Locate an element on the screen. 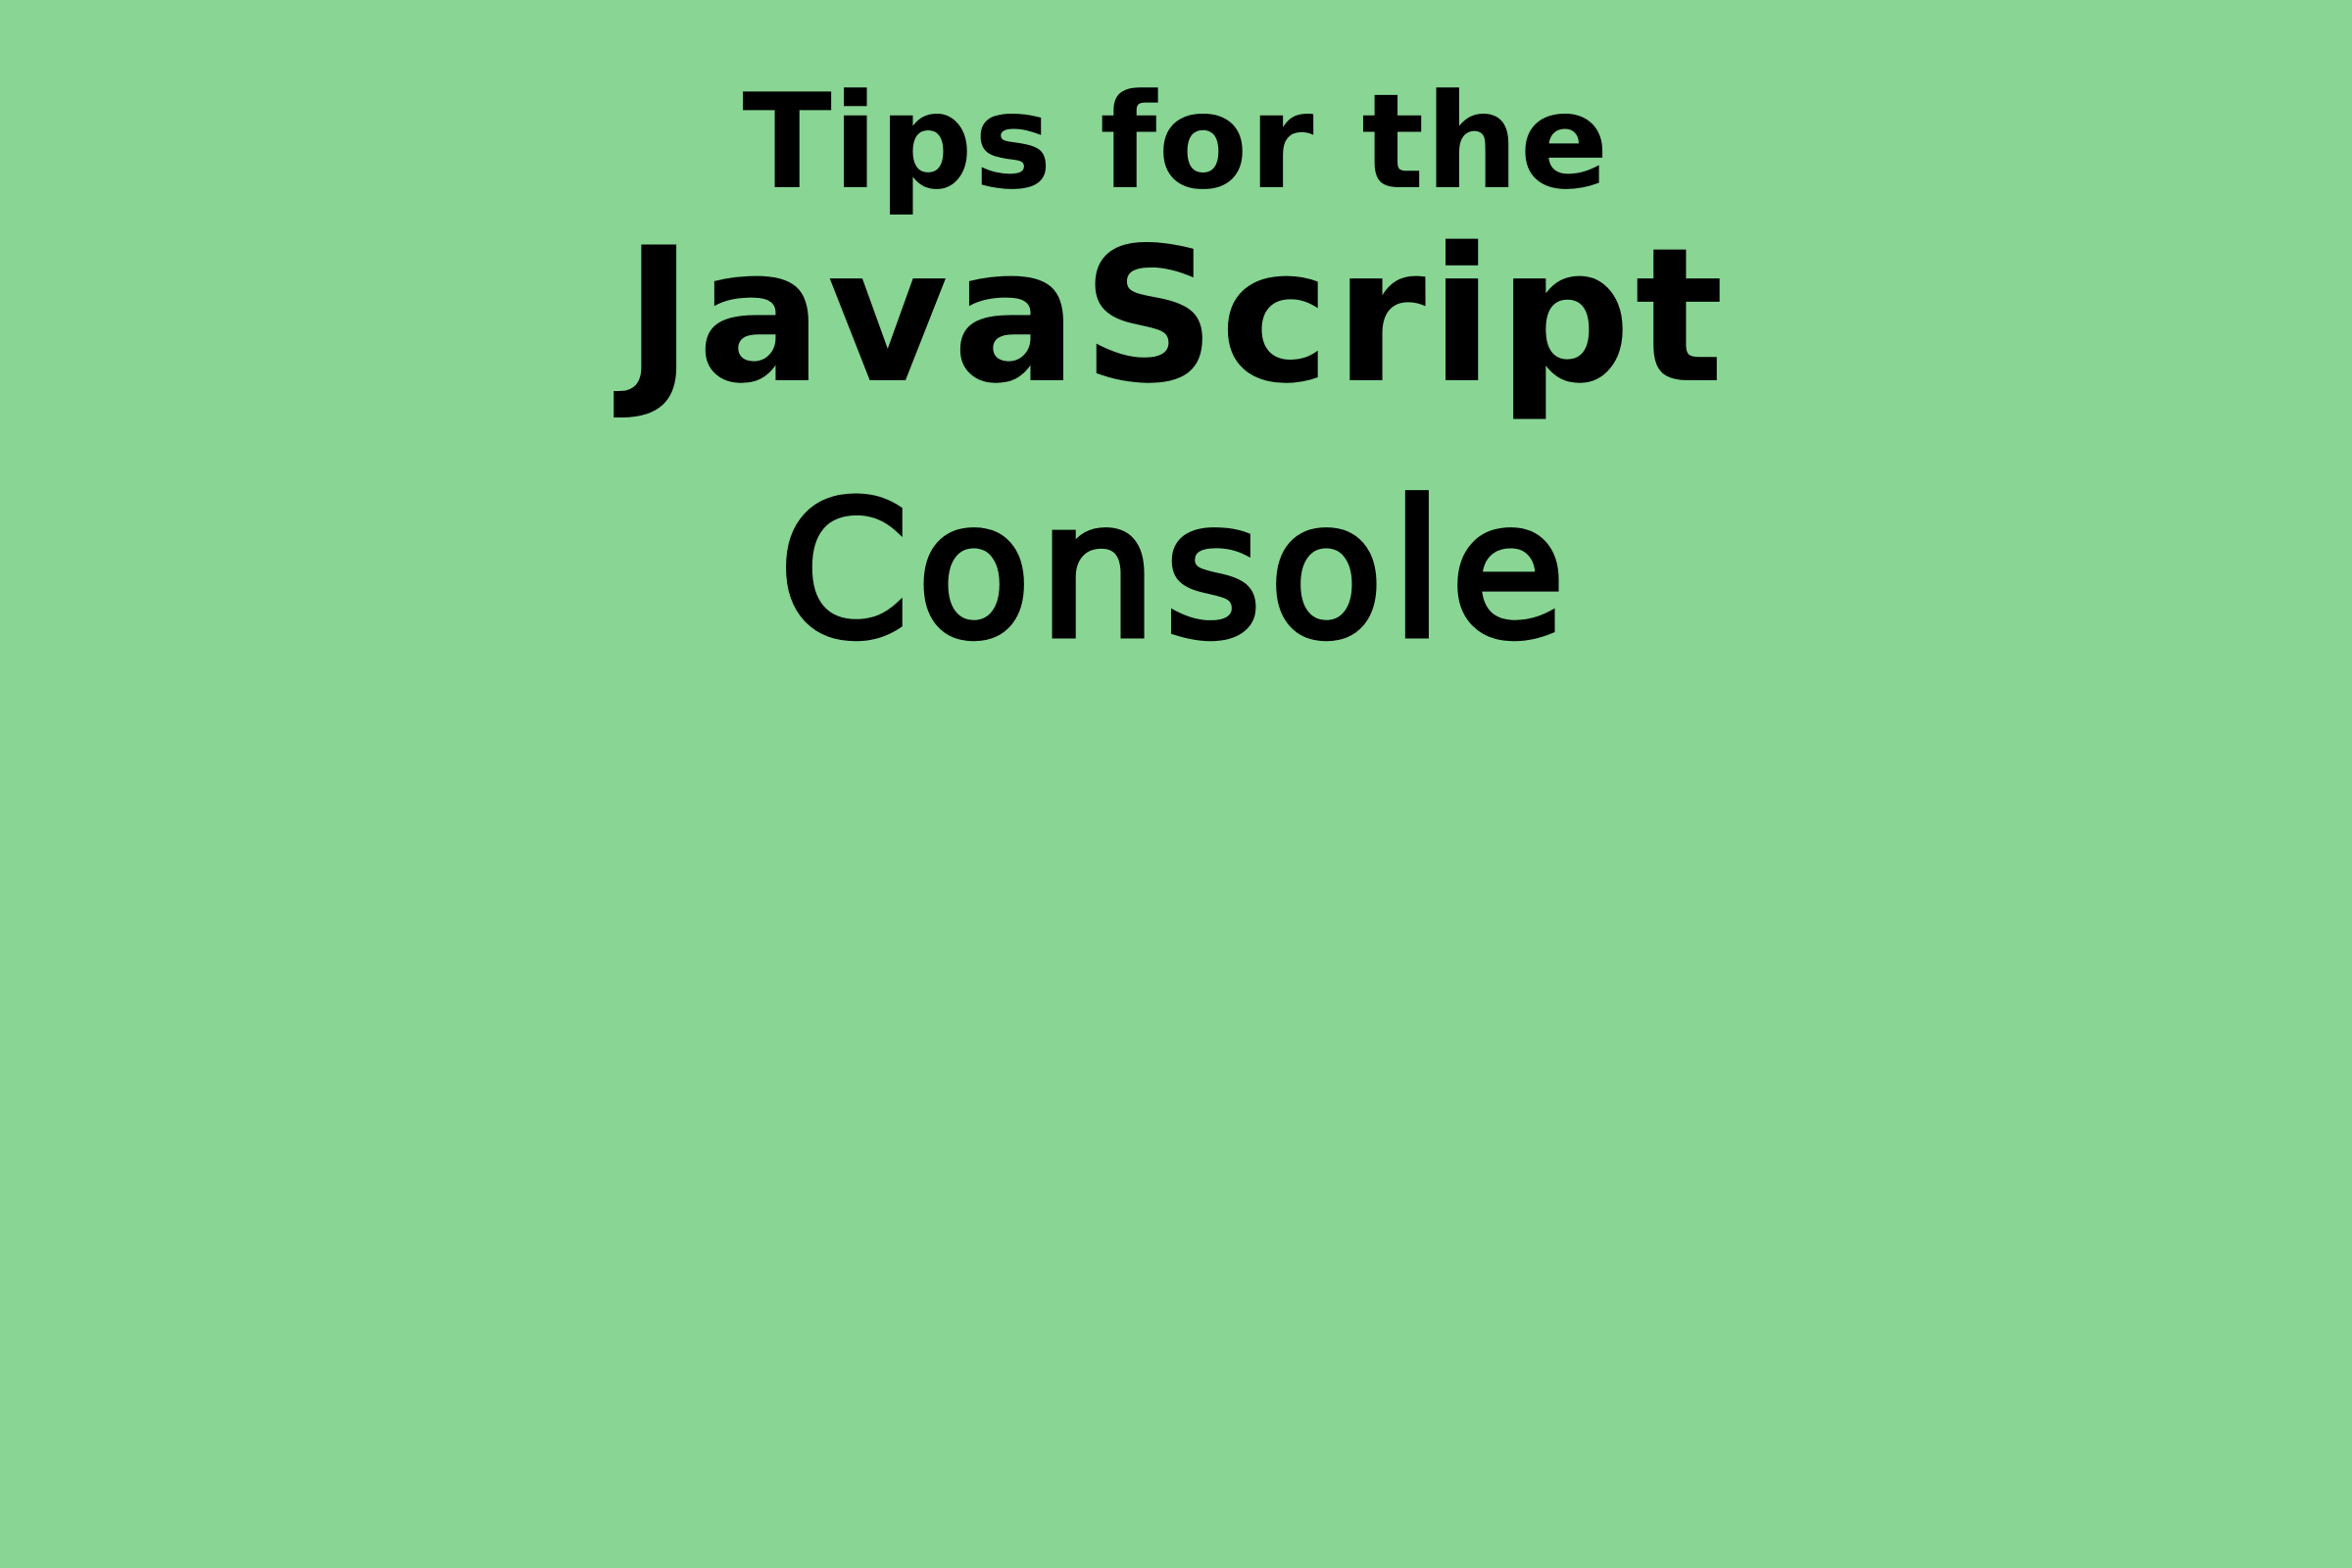 The height and width of the screenshot is (1568, 2352). title-line-tips: Tips for the is located at coordinates (1176, 142).